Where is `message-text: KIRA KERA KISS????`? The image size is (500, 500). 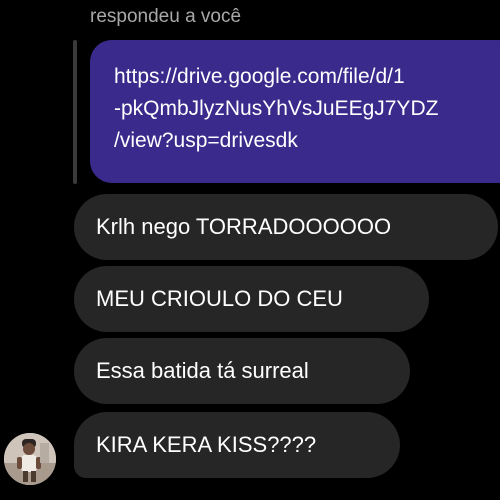
message-text: KIRA KERA KISS???? is located at coordinates (206, 444).